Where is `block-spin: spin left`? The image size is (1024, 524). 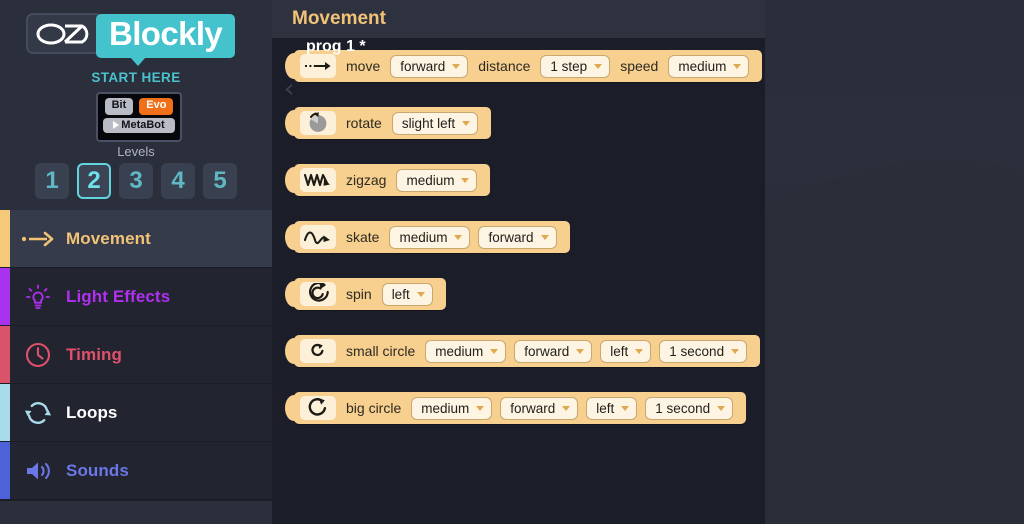 block-spin: spin left is located at coordinates (365, 294).